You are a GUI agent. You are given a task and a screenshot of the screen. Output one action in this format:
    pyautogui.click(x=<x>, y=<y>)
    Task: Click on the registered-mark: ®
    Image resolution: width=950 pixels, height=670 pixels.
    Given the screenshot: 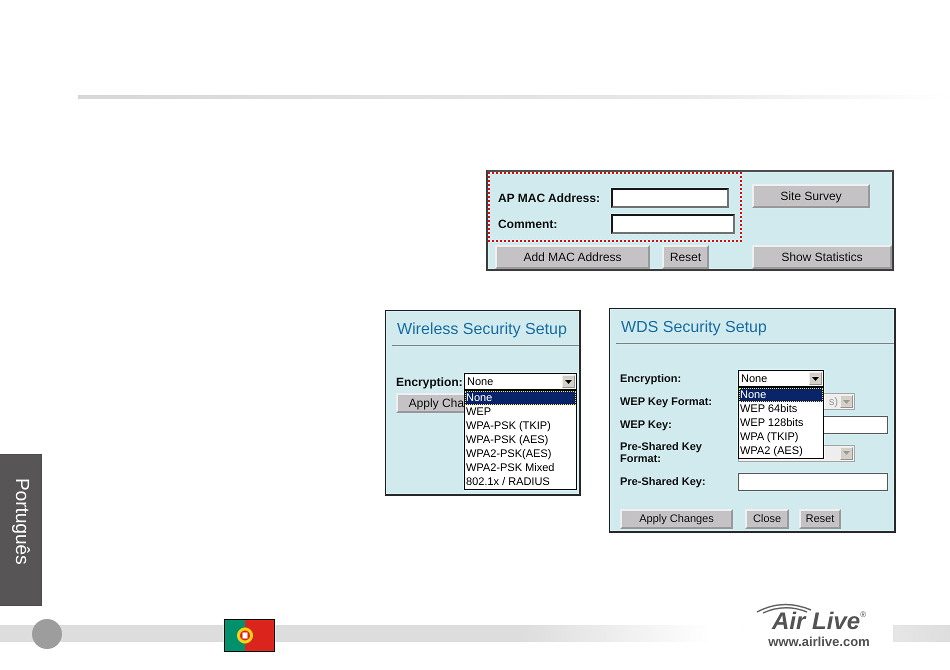 What is the action you would take?
    pyautogui.click(x=863, y=614)
    